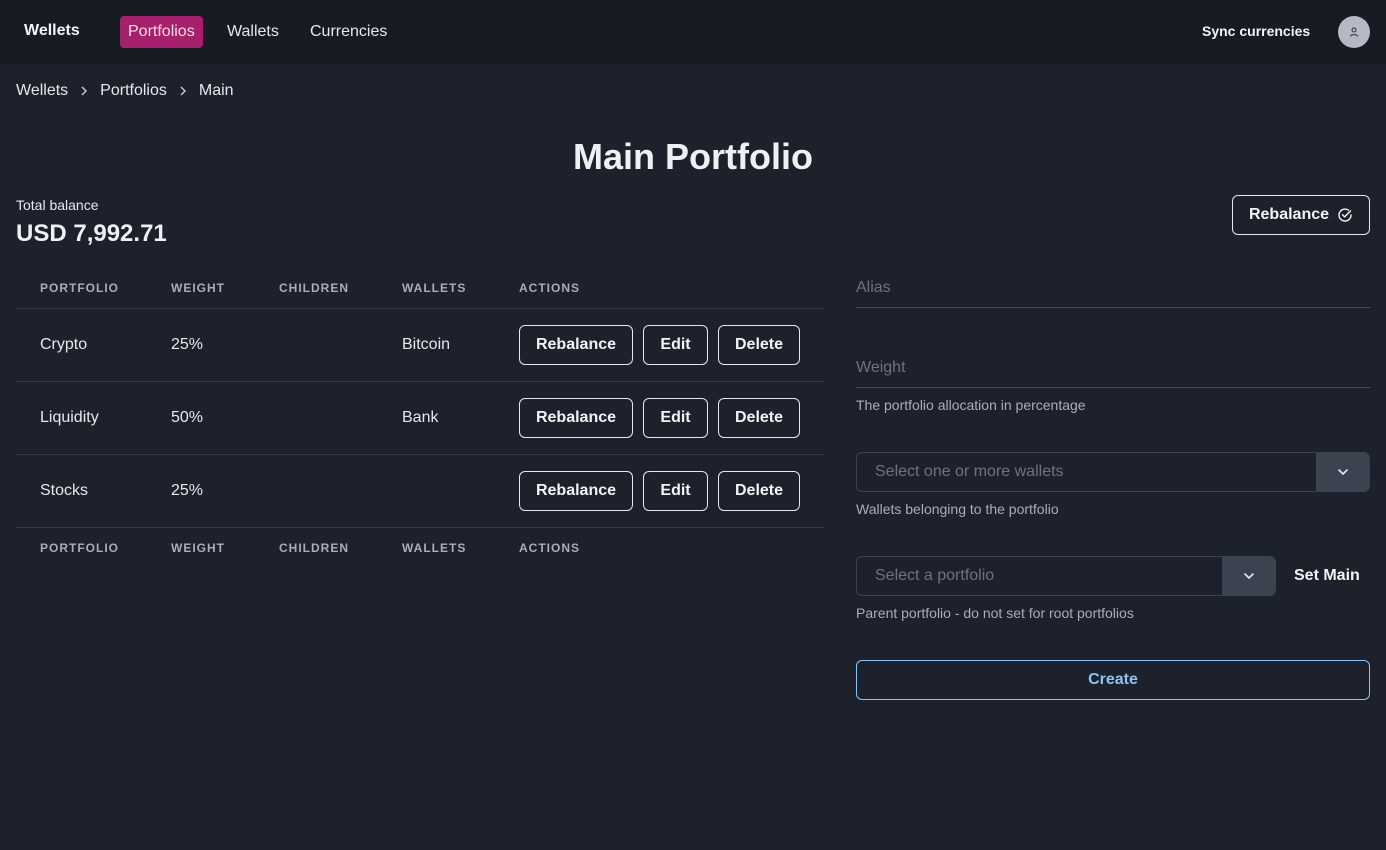 The height and width of the screenshot is (850, 1386). I want to click on alias-underline, so click(1113, 307).